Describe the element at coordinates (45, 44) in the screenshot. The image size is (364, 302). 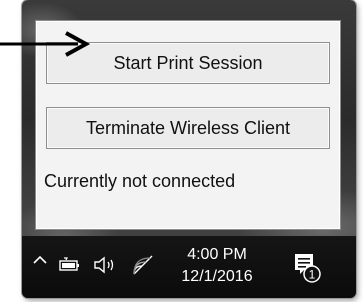
I see `pointer-arrow-icon` at that location.